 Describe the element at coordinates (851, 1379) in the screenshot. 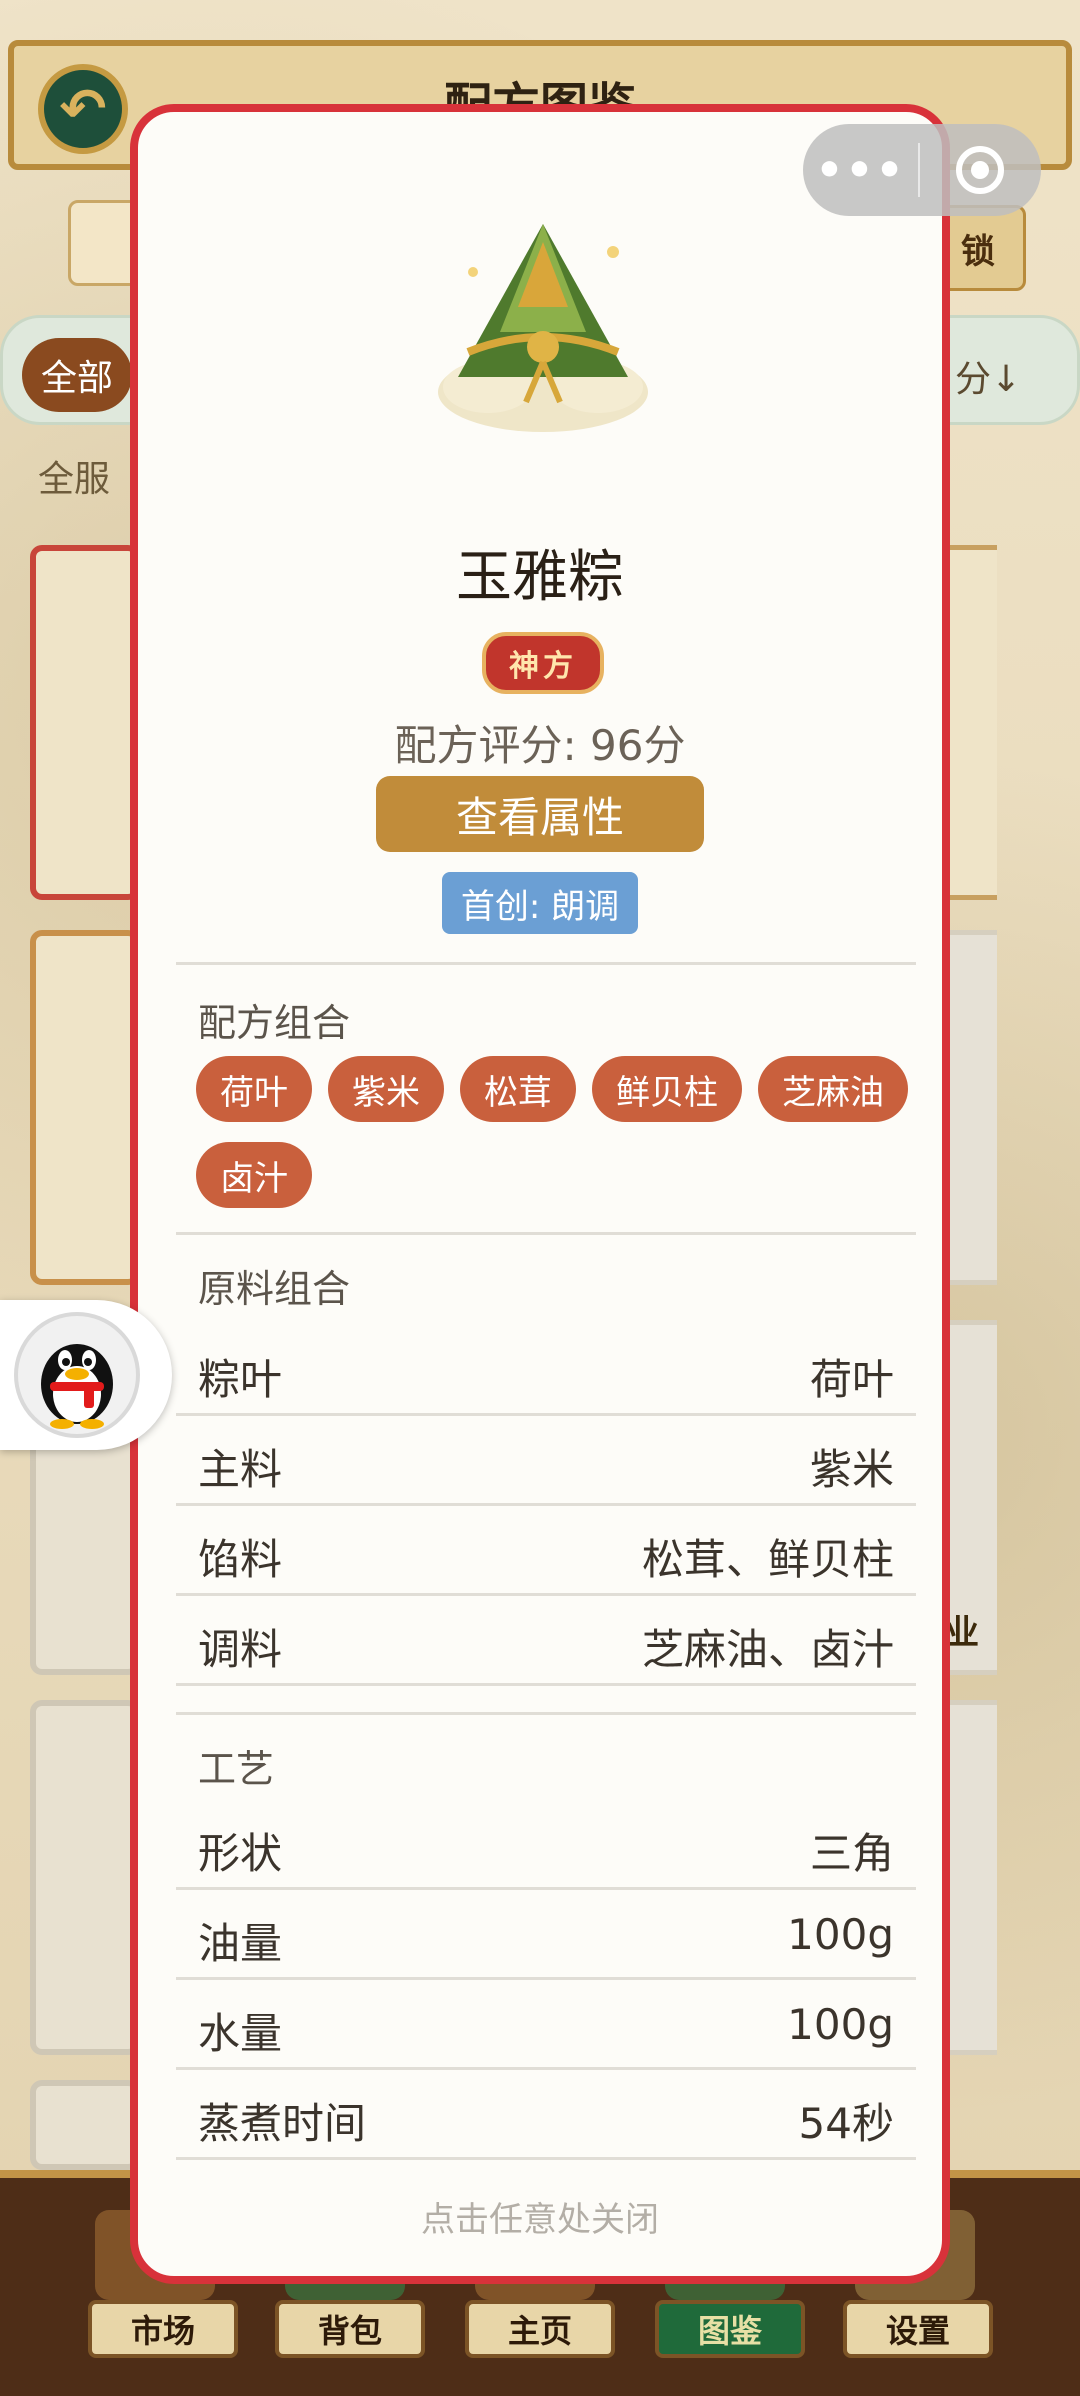

I see `ingredient-value: 荷叶` at that location.